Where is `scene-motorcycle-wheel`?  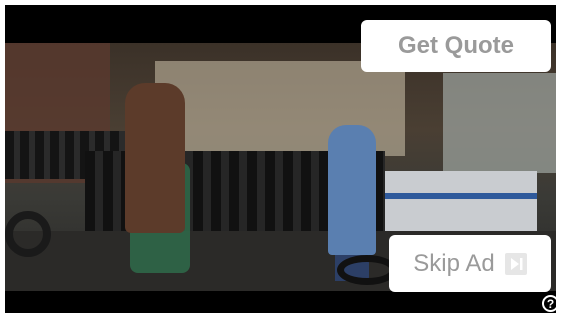 scene-motorcycle-wheel is located at coordinates (28, 234).